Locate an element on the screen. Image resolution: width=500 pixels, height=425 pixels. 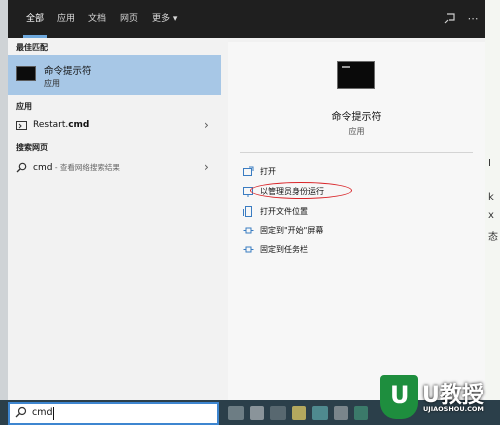
web-search-label: cmd - 查看网络搜索结果 is located at coordinates (76, 168).